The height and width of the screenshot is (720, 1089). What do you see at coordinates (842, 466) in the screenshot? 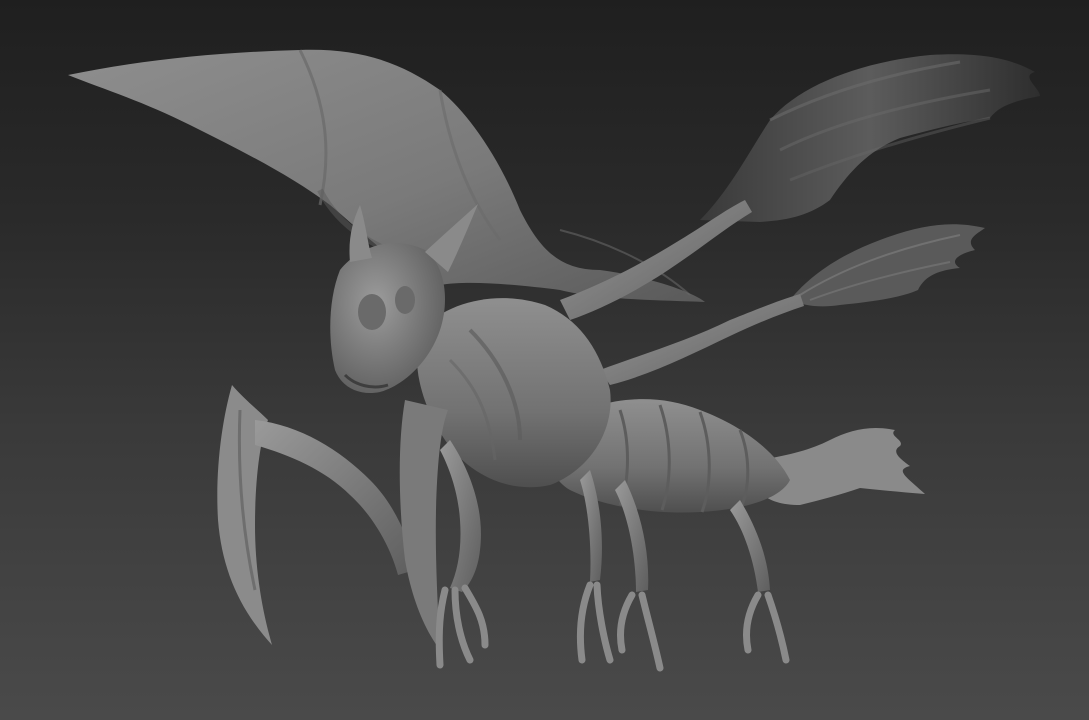
I see `tail` at bounding box center [842, 466].